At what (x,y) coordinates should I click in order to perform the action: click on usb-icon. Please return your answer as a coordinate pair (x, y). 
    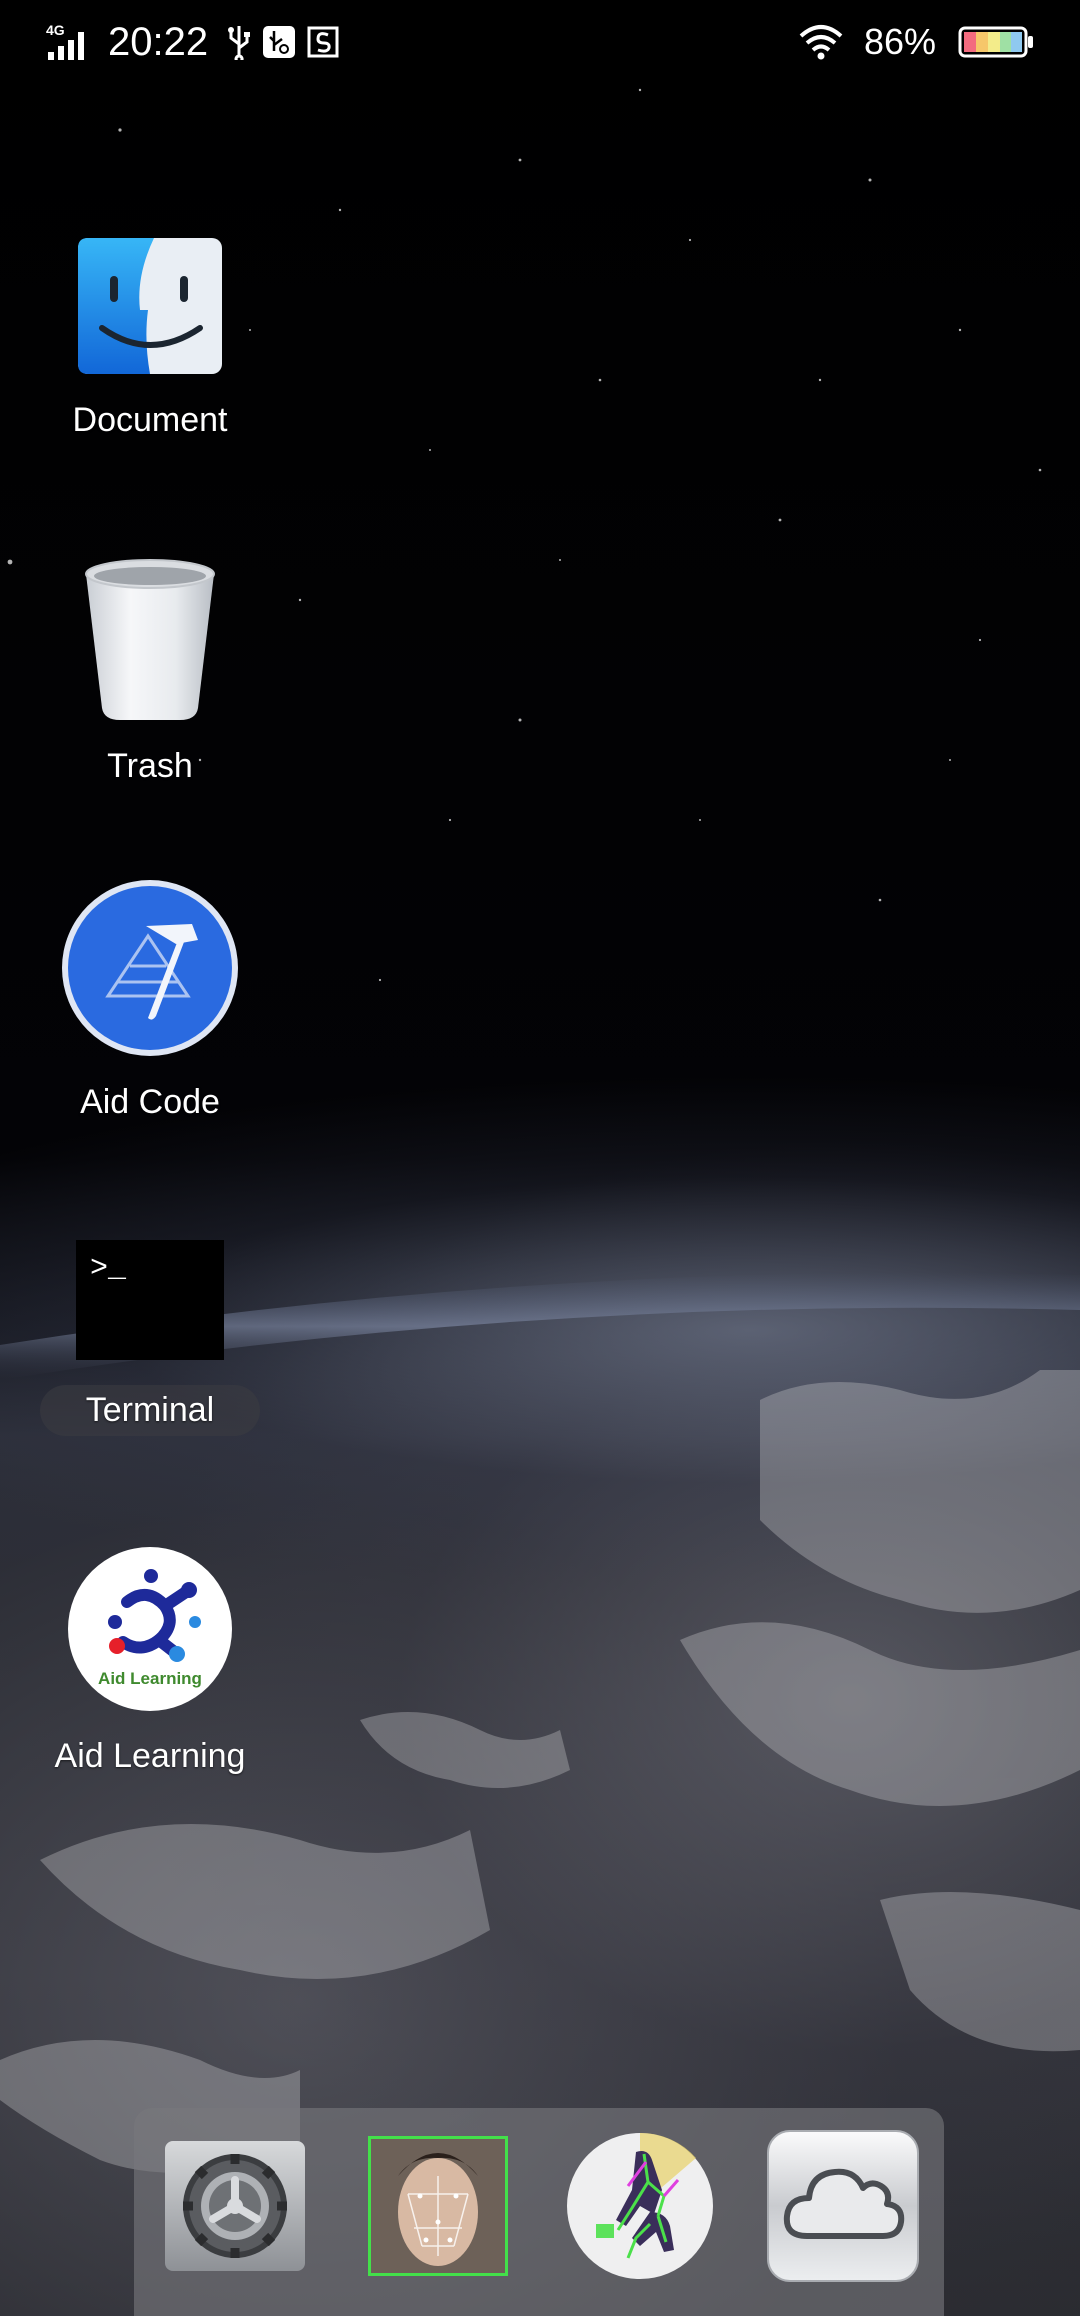
    Looking at the image, I should click on (239, 42).